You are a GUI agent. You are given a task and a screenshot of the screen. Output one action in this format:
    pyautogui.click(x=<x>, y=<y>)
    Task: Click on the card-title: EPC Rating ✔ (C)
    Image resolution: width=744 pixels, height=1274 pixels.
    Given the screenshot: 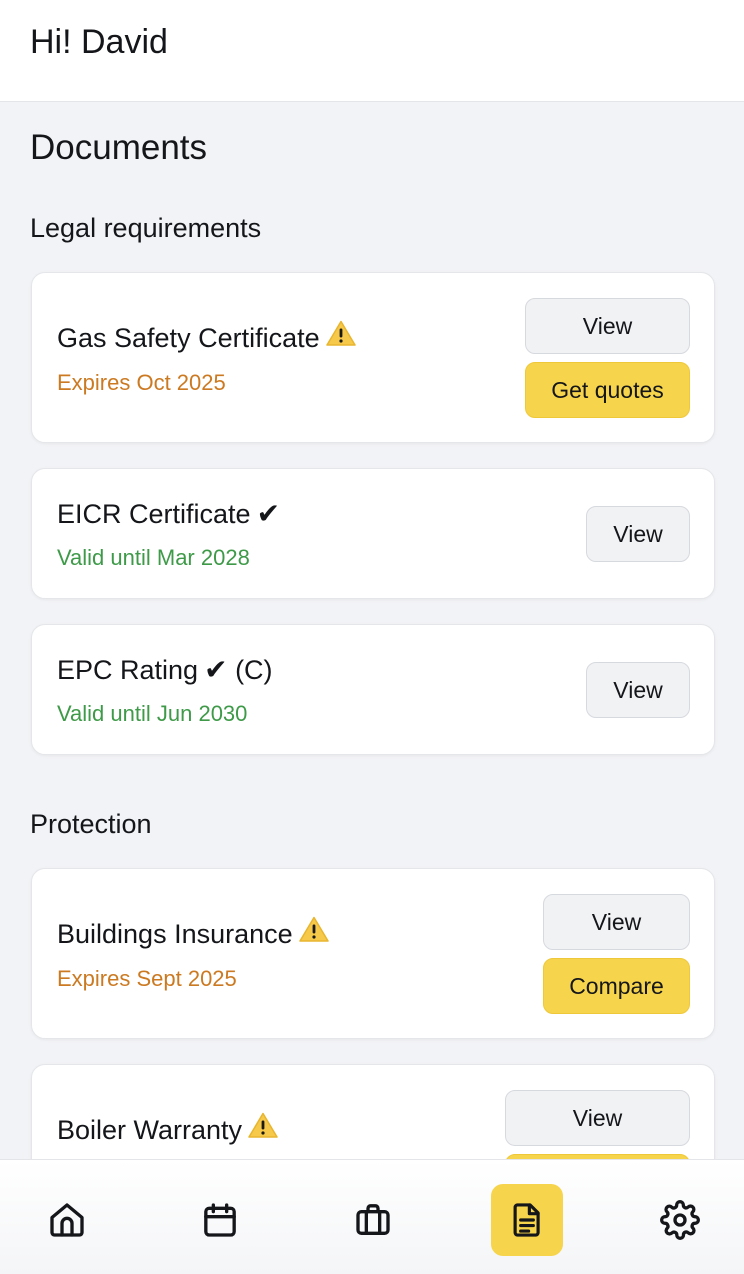 What is the action you would take?
    pyautogui.click(x=165, y=670)
    